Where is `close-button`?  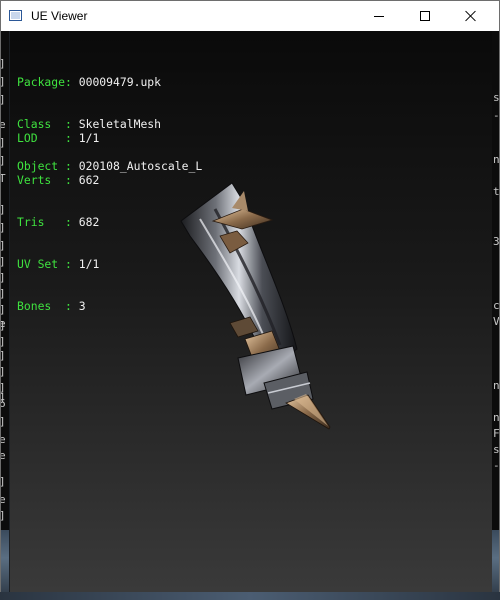 close-button is located at coordinates (471, 16).